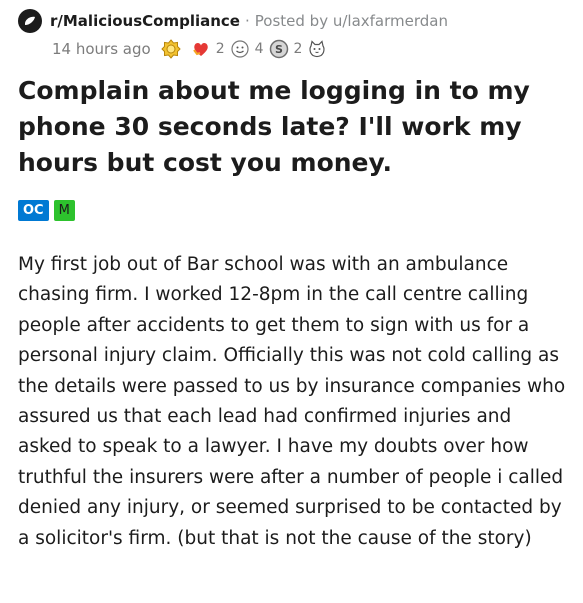  Describe the element at coordinates (101, 49) in the screenshot. I see `post-time: 14 hours ago` at that location.